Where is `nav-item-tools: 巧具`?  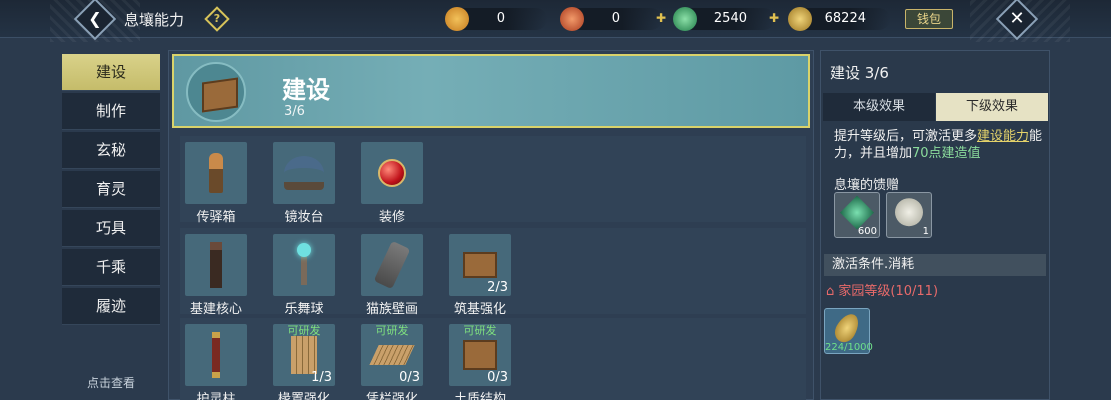
nav-item-tools: 巧具 is located at coordinates (111, 228).